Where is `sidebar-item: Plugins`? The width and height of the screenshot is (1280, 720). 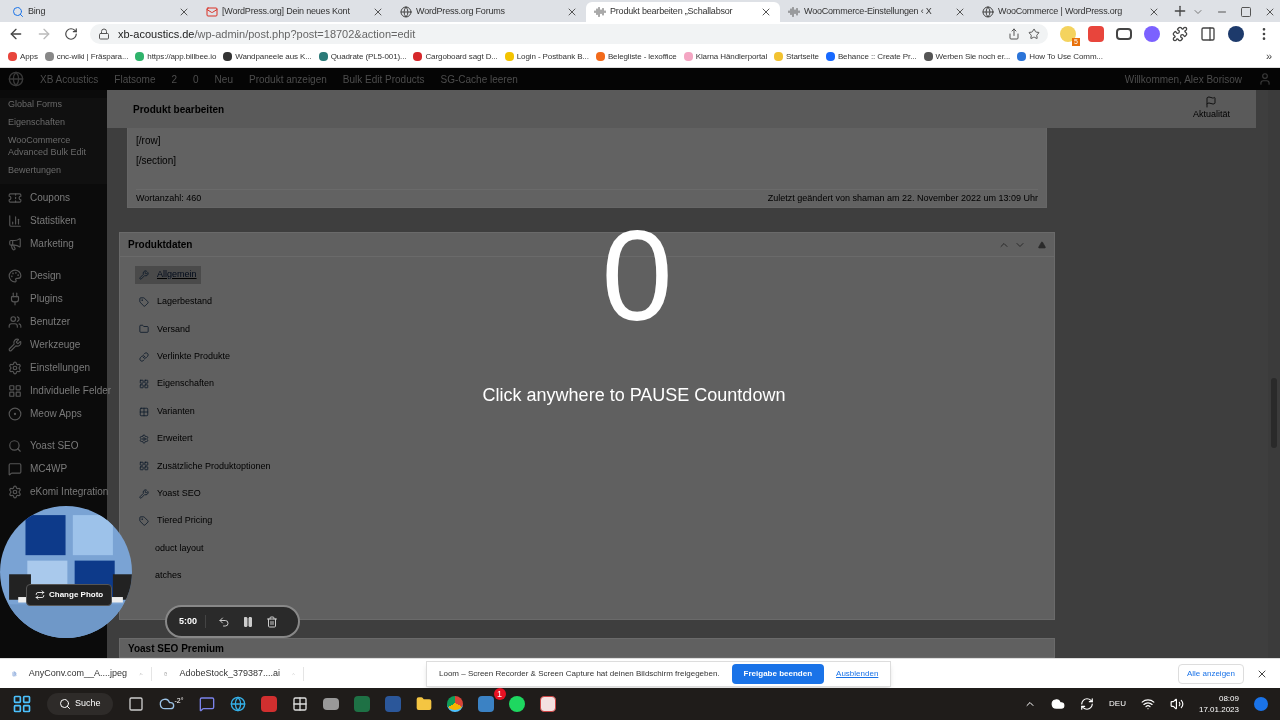 sidebar-item: Plugins is located at coordinates (53, 298).